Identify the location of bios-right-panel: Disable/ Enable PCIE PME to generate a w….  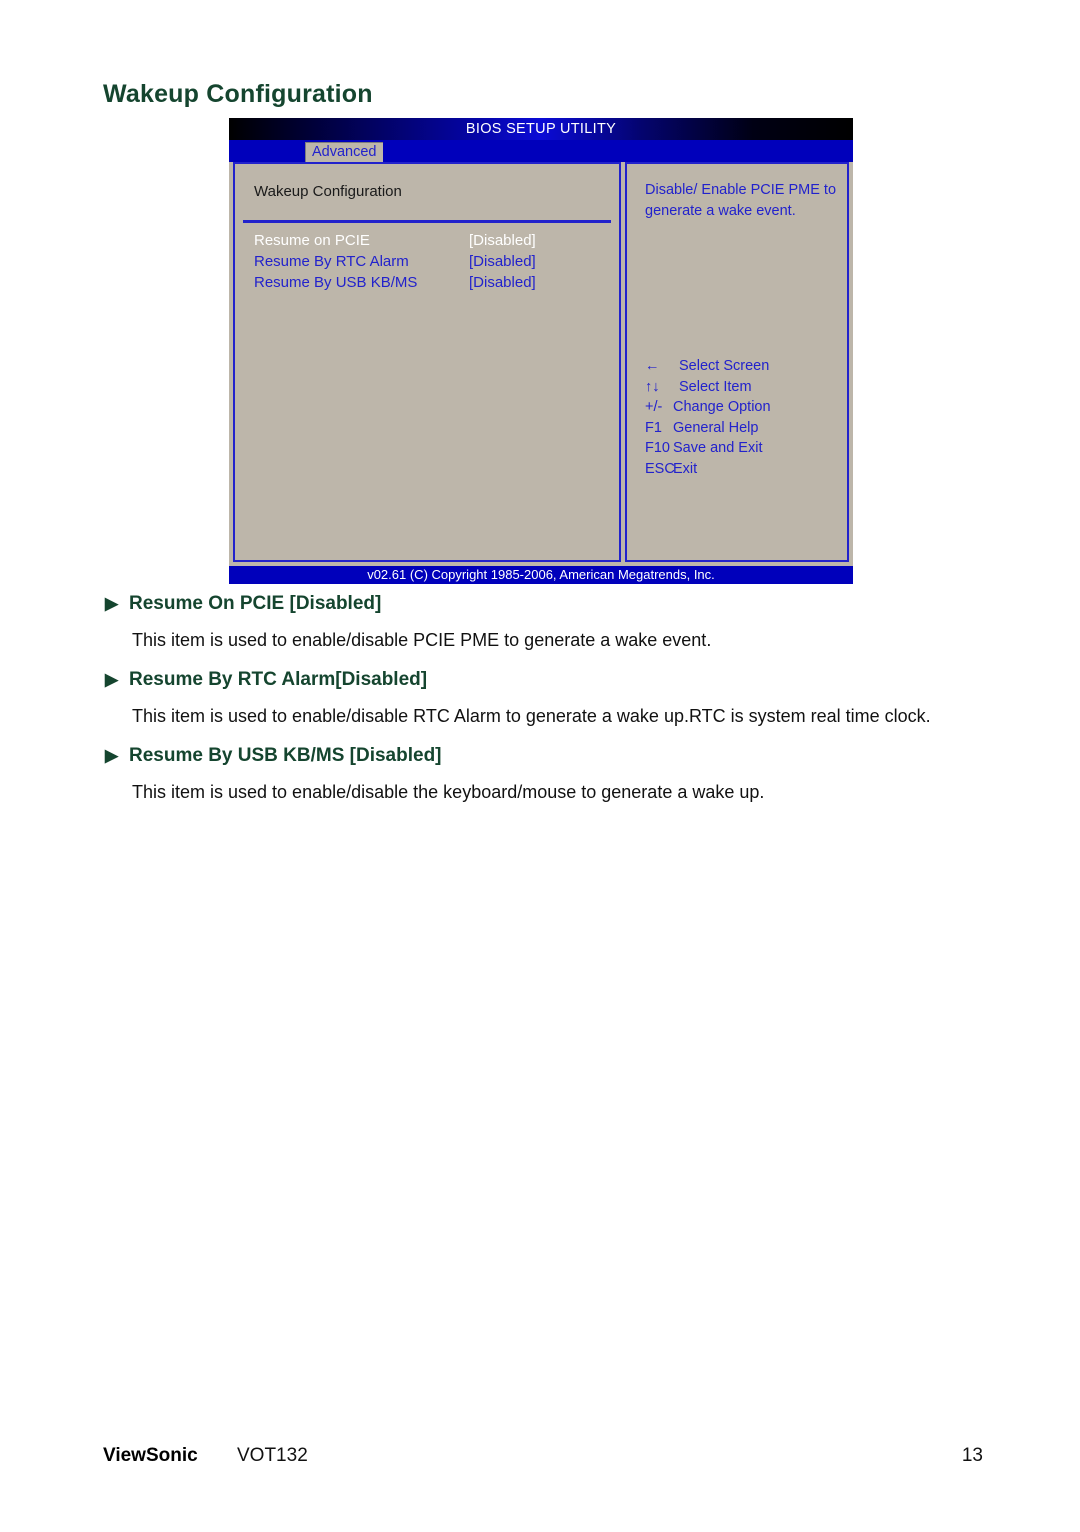
(737, 362).